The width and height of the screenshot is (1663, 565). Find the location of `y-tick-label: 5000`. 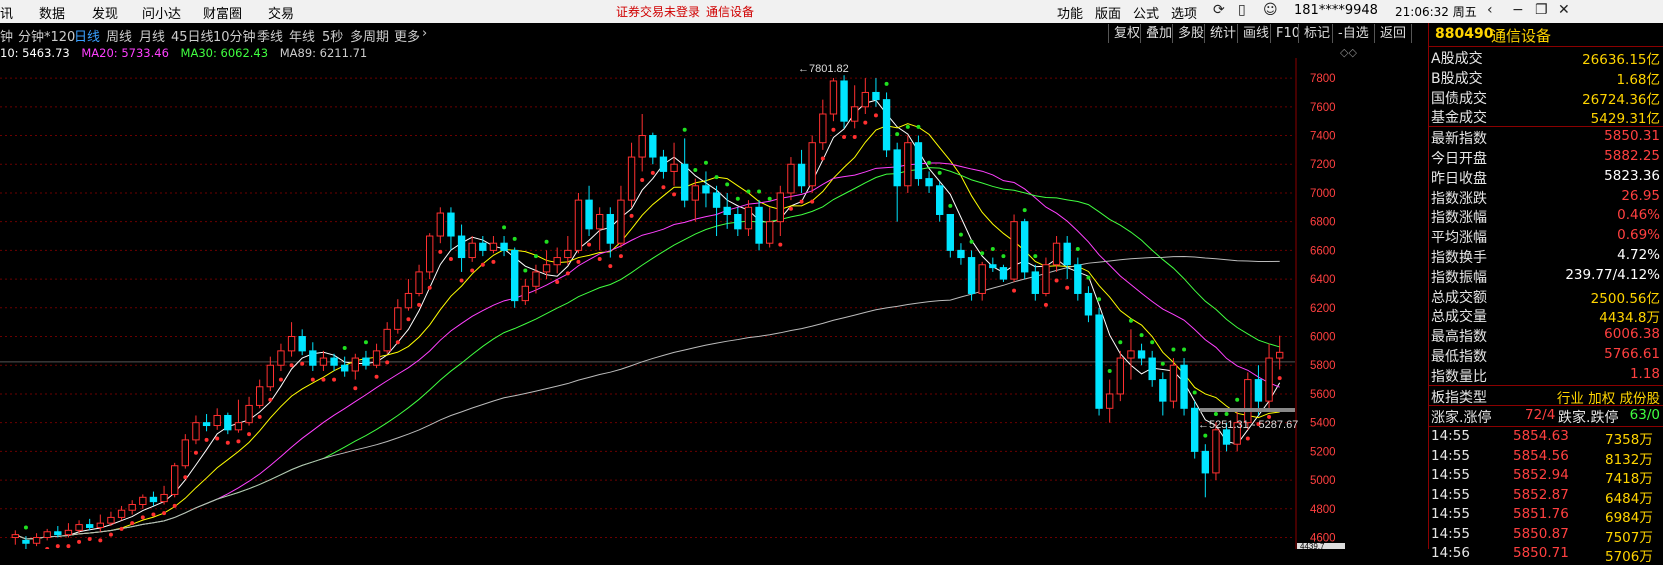

y-tick-label: 5000 is located at coordinates (1323, 481).